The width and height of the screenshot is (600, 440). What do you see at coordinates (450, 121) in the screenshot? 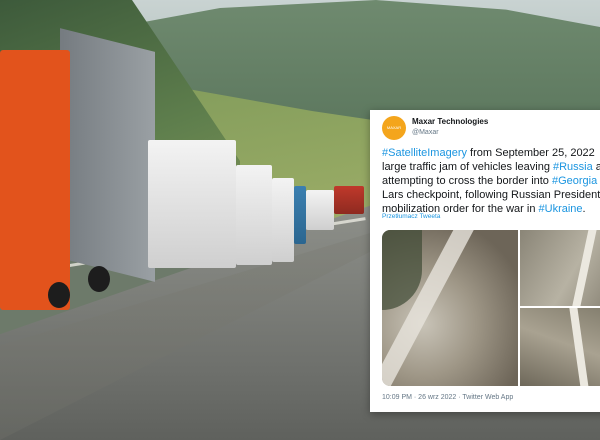
I see `author-name: Maxar Technologies` at bounding box center [450, 121].